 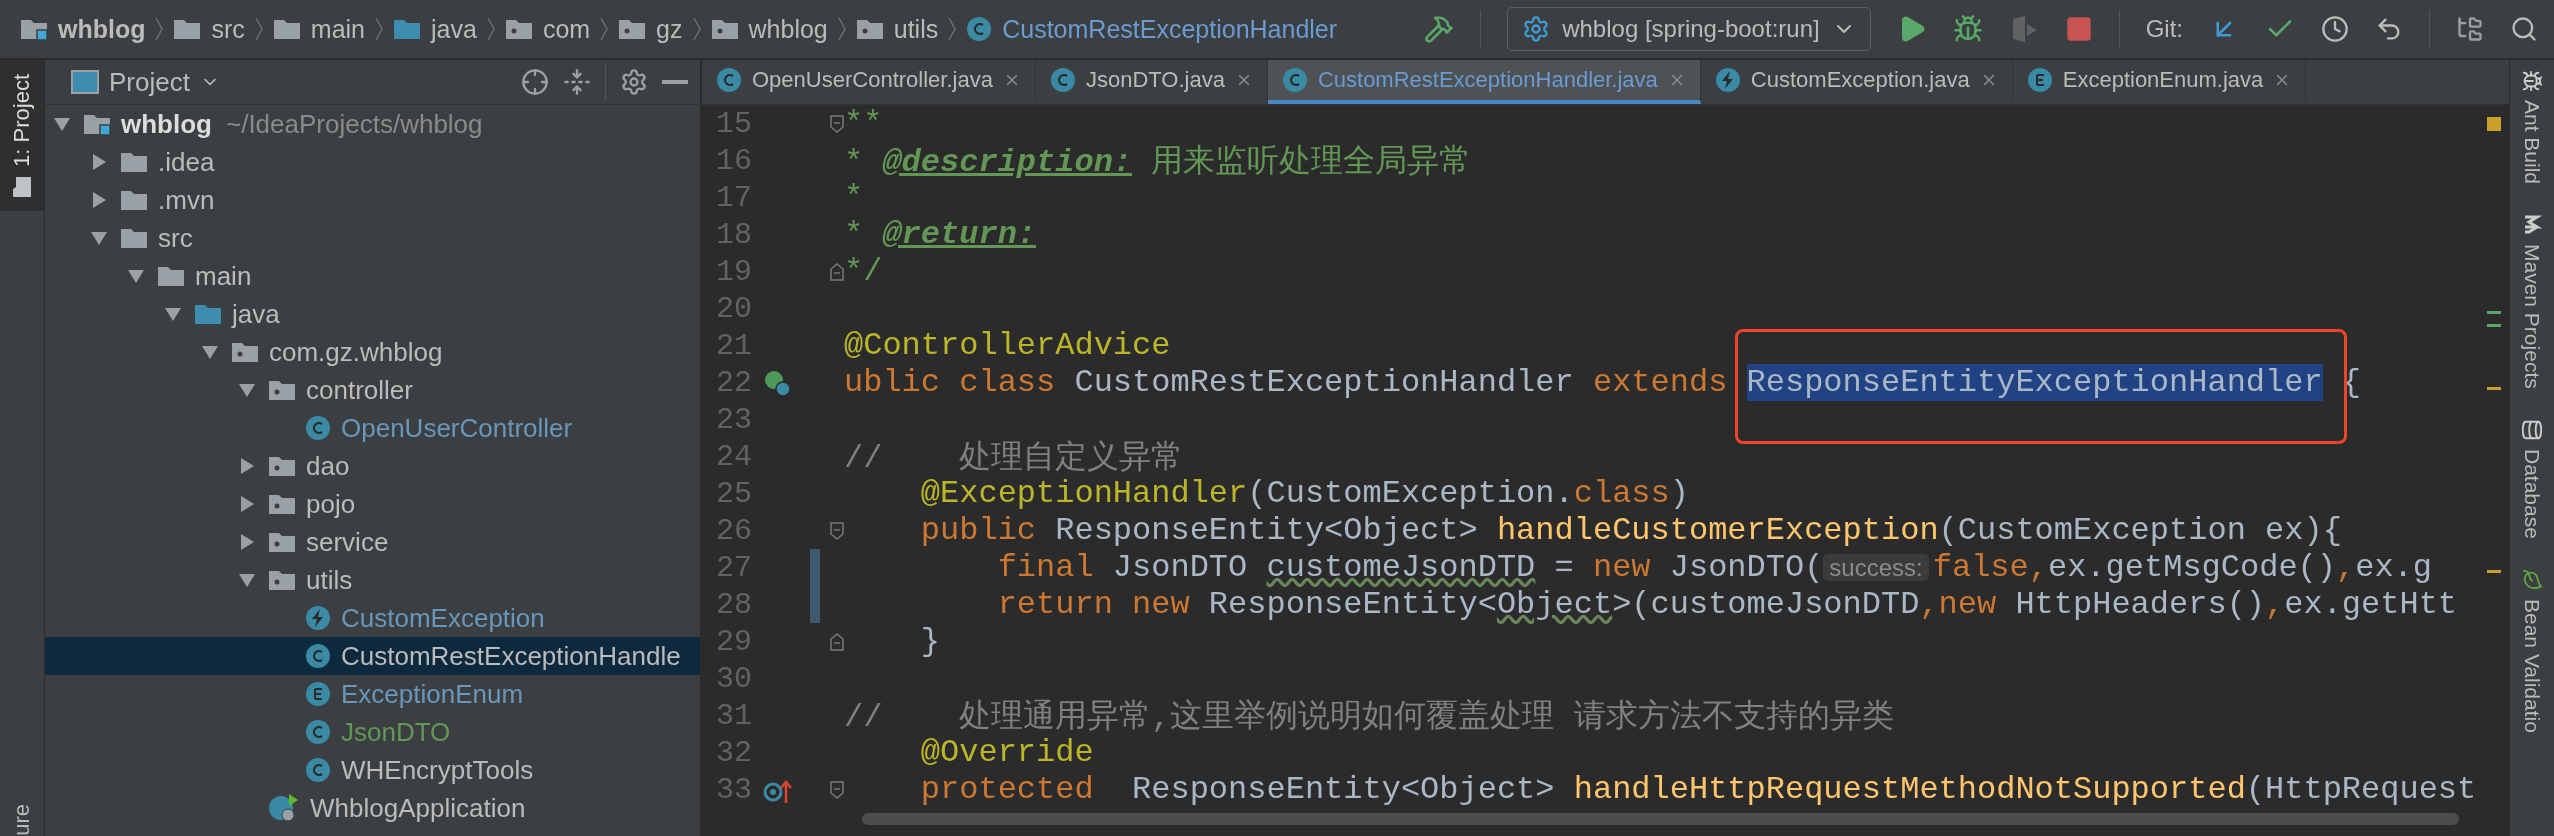 I want to click on stop-icon, so click(x=2078, y=29).